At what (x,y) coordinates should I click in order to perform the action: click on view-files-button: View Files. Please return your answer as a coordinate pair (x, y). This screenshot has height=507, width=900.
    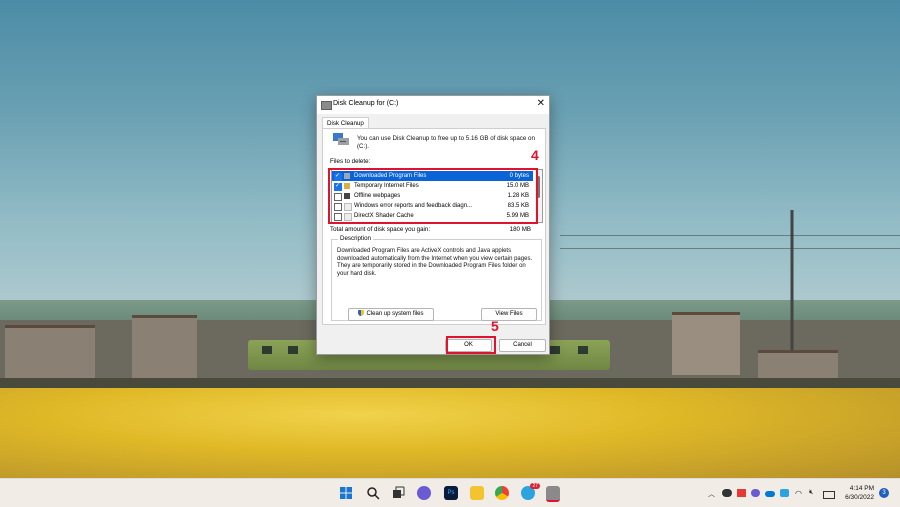
    Looking at the image, I should click on (509, 314).